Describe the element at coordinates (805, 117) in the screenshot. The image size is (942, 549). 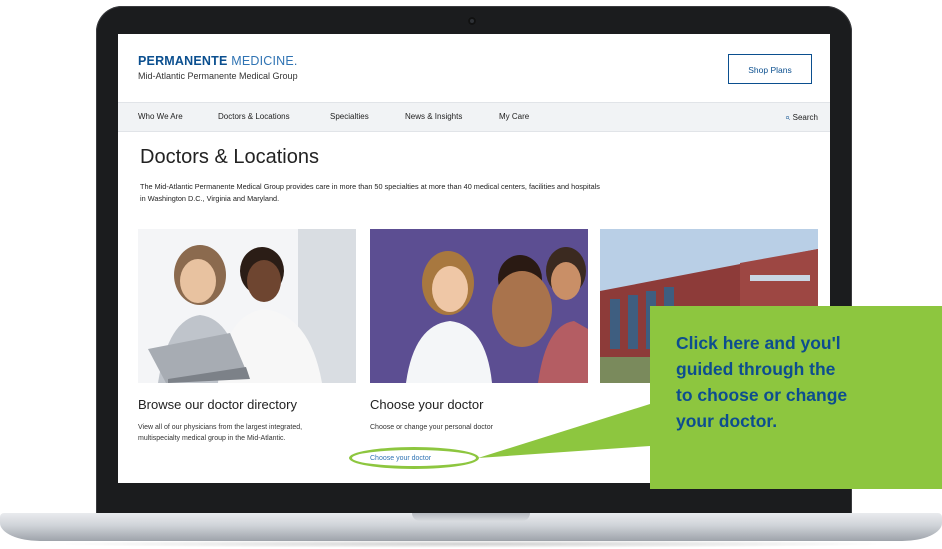
I see `search-label: Search` at that location.